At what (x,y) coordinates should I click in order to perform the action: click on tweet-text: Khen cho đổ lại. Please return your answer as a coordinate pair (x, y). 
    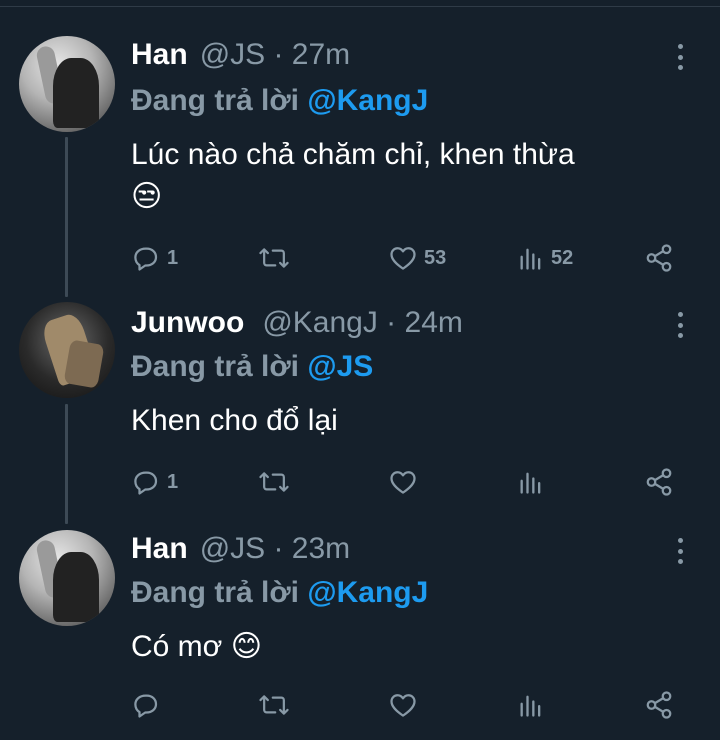
    Looking at the image, I should click on (411, 421).